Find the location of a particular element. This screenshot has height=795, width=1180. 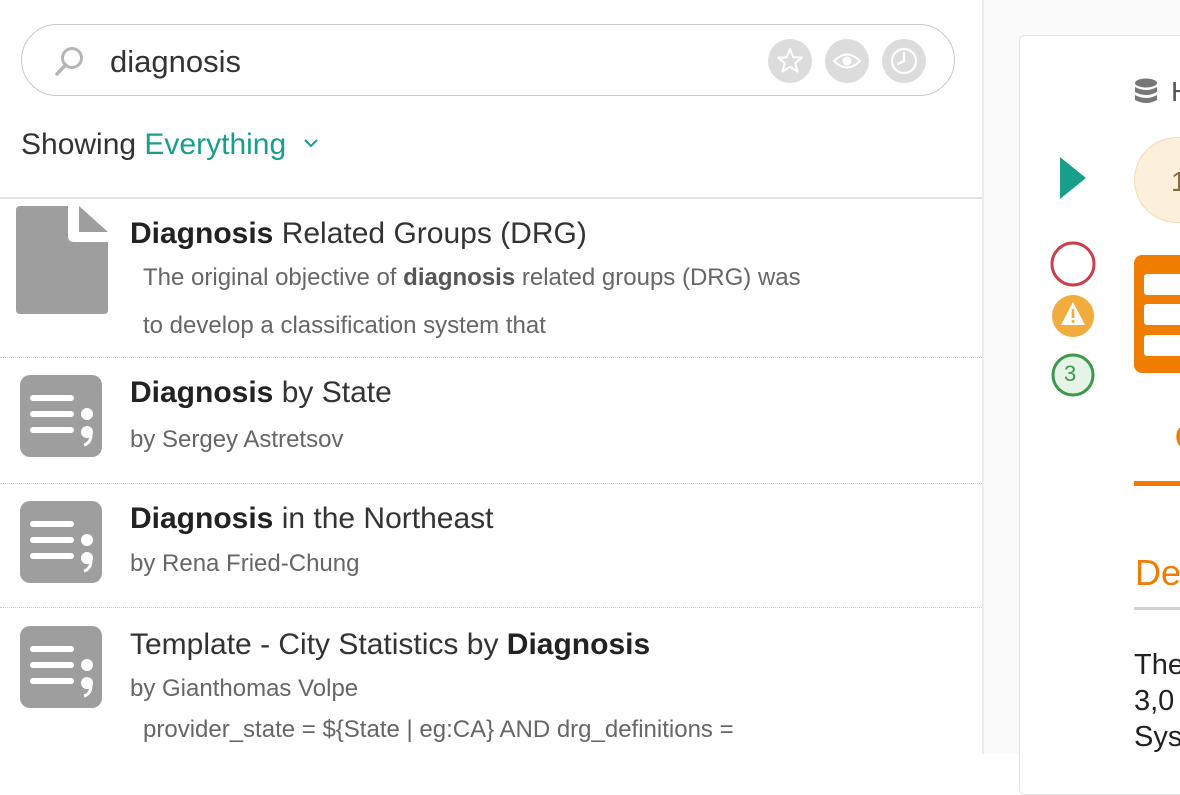

detail-body-text: The 3,0 Sys is located at coordinates (1157, 701).